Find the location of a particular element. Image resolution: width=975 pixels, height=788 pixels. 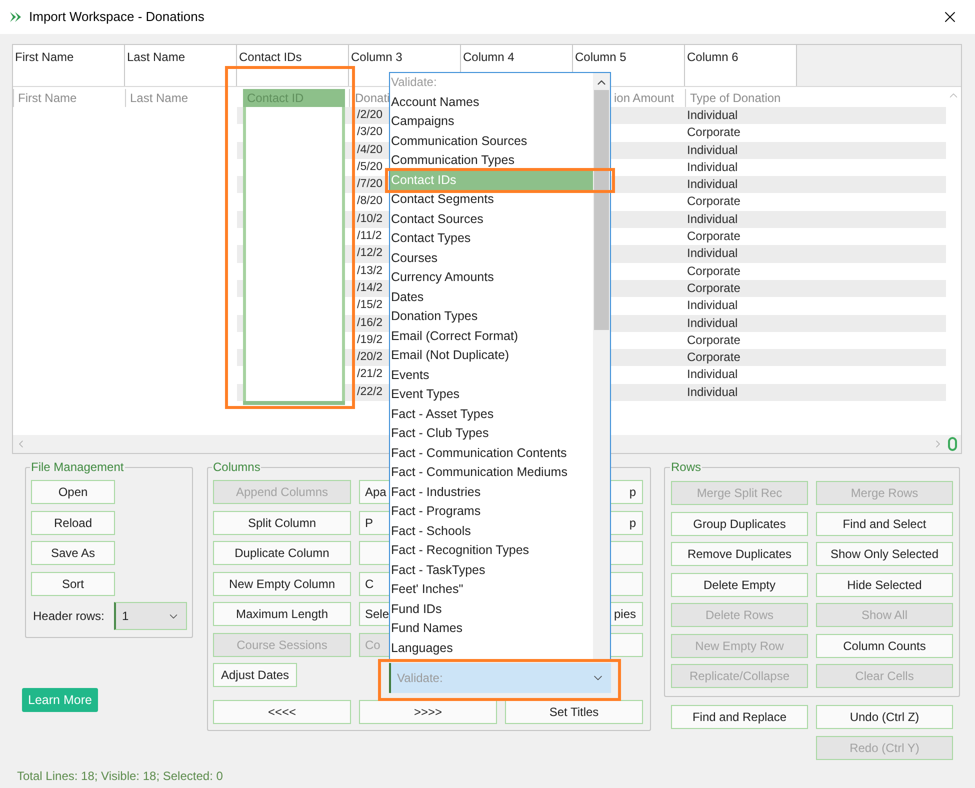

action-button: Delete Empty is located at coordinates (739, 584).